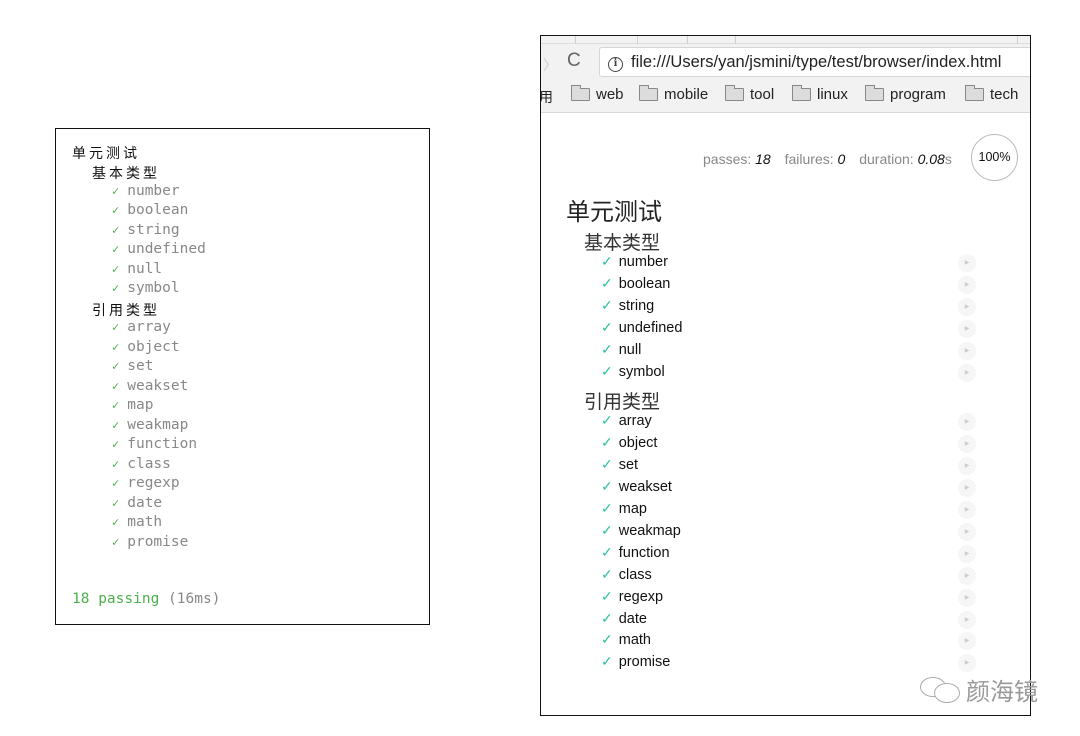  I want to click on mocha-test-row: ✓ date, so click(624, 618).